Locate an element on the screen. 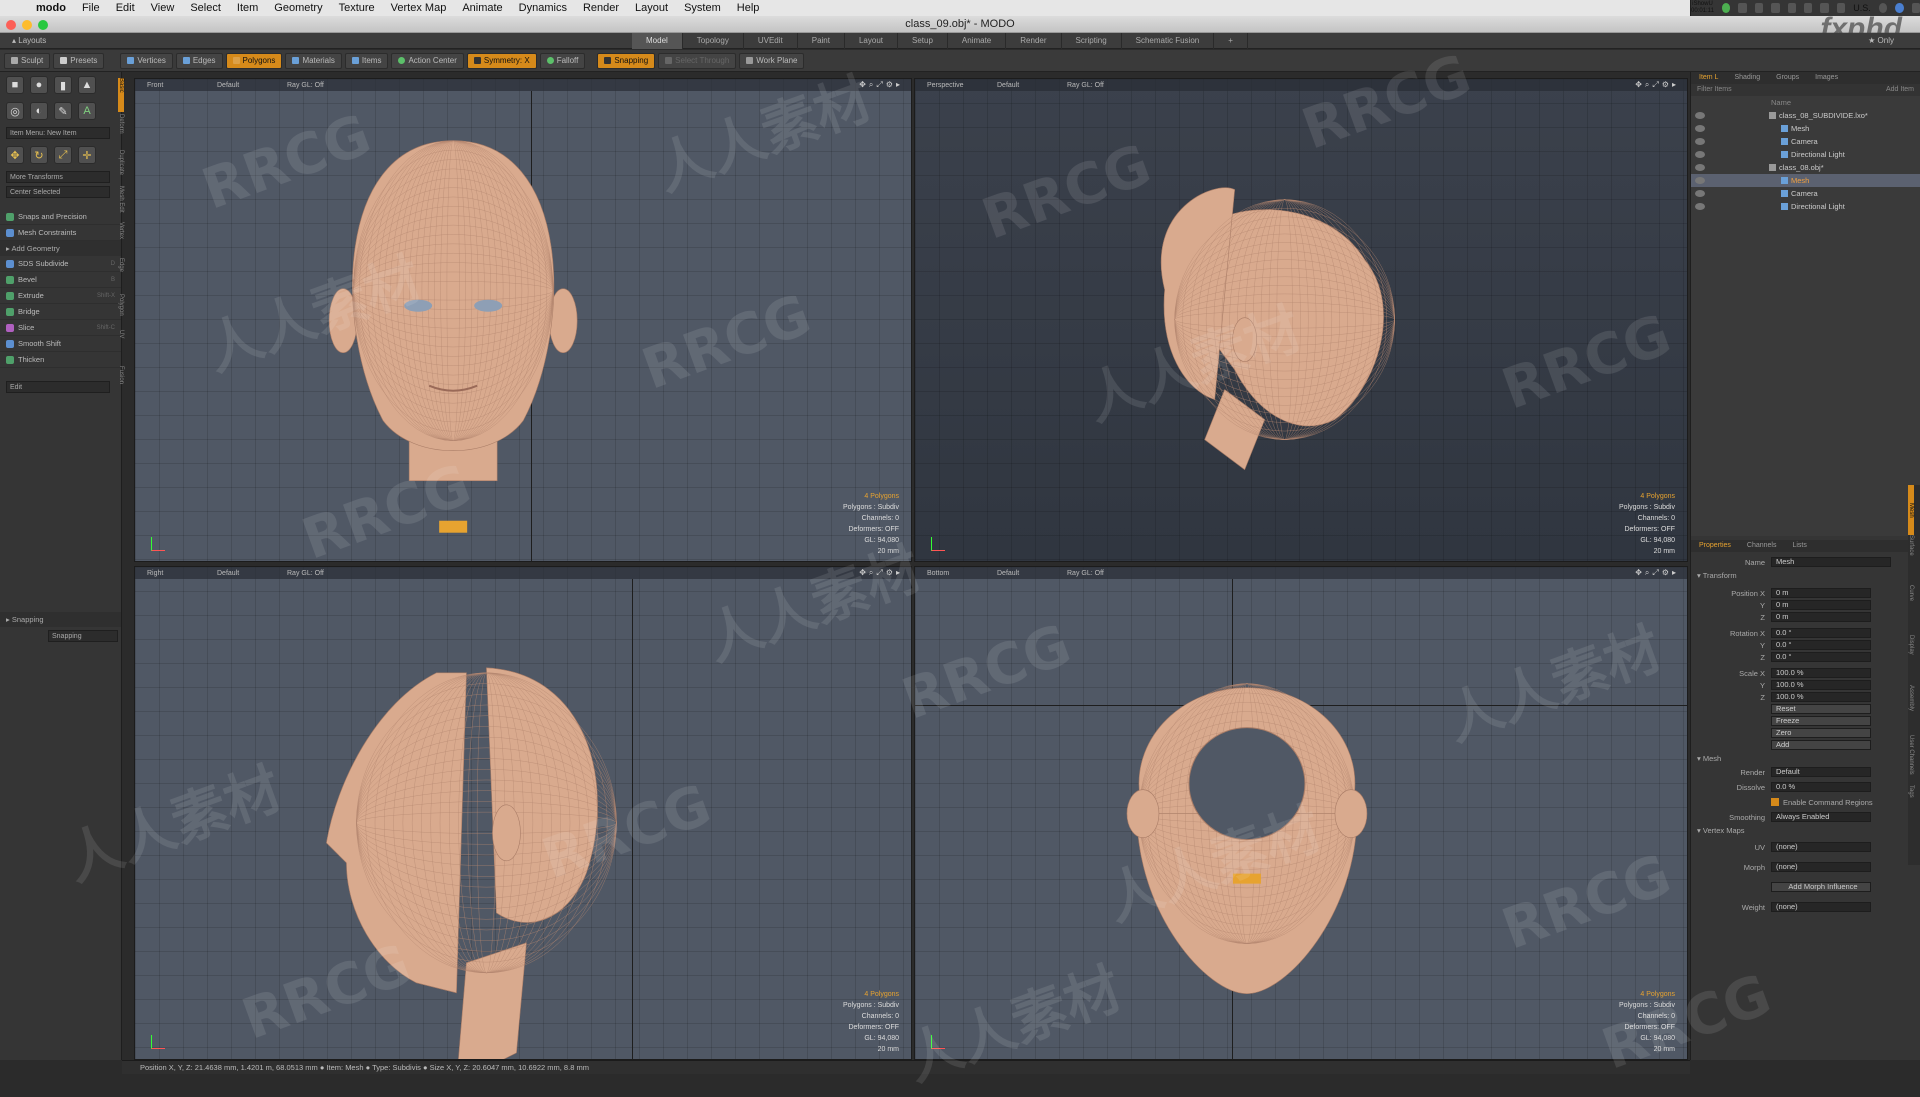 The height and width of the screenshot is (1097, 1920). tree-row: Camera is located at coordinates (1805, 141).